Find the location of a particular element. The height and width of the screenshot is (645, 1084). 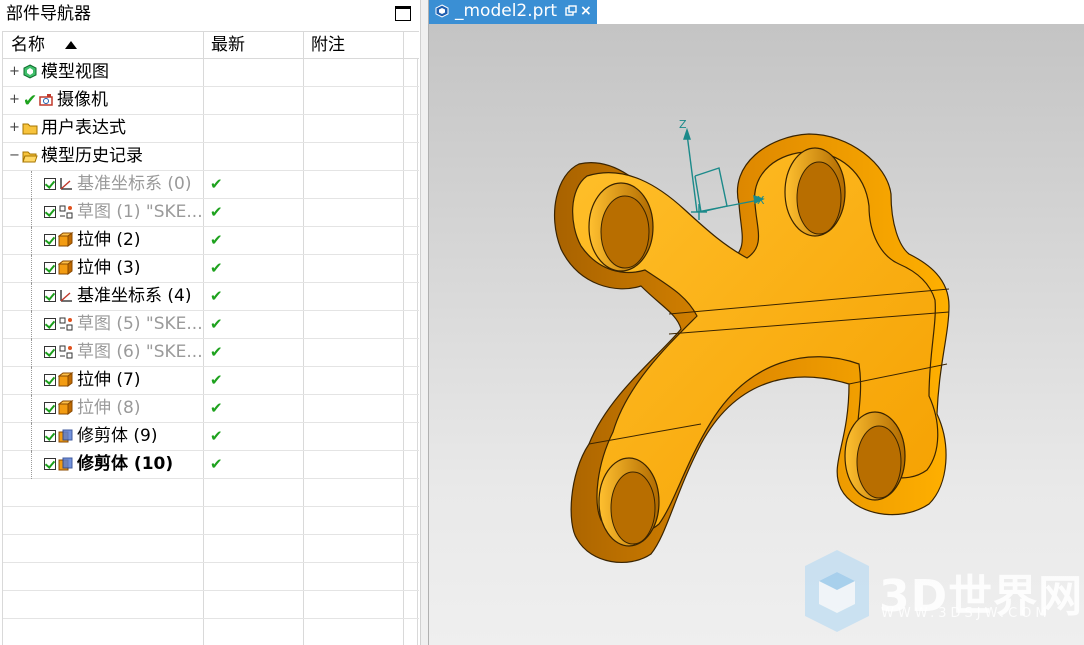

tree-row: + ✔ 摄像机 is located at coordinates (211, 101).